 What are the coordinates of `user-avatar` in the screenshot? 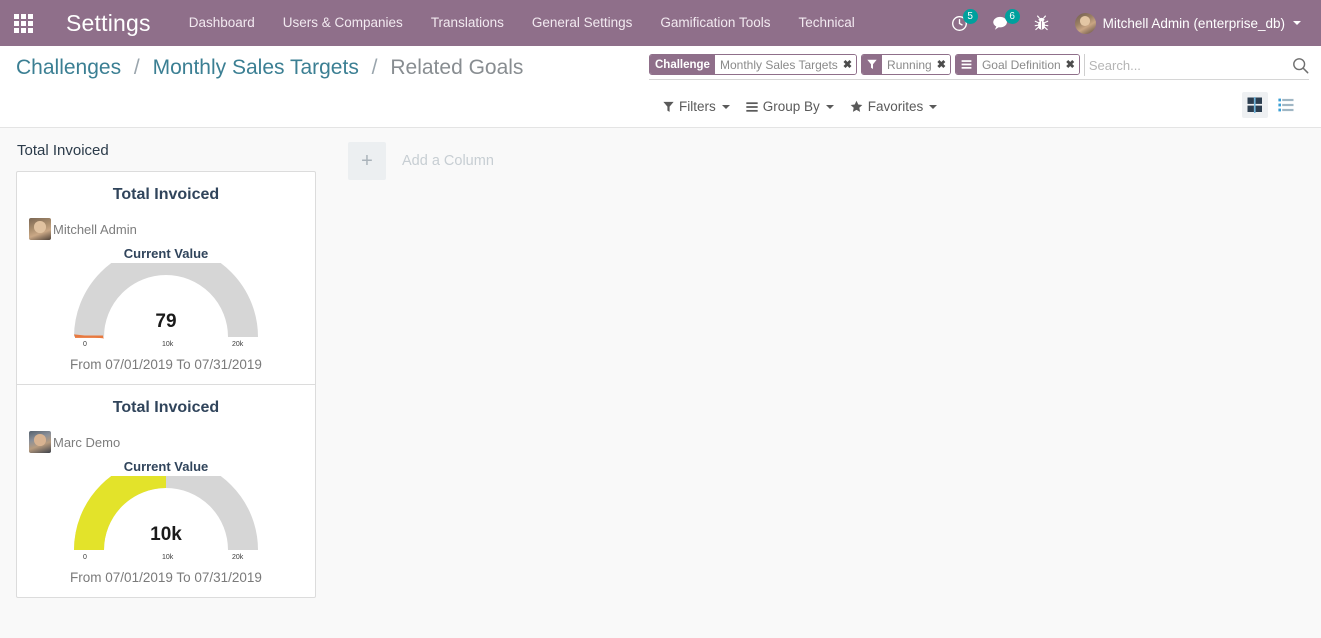 It's located at (1085, 23).